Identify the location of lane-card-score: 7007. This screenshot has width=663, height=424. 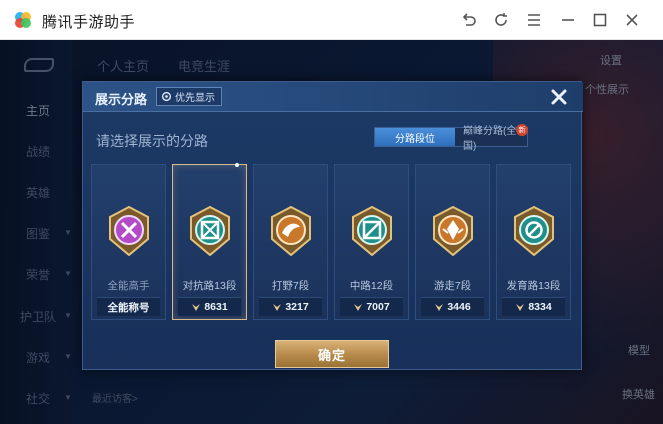
(378, 307).